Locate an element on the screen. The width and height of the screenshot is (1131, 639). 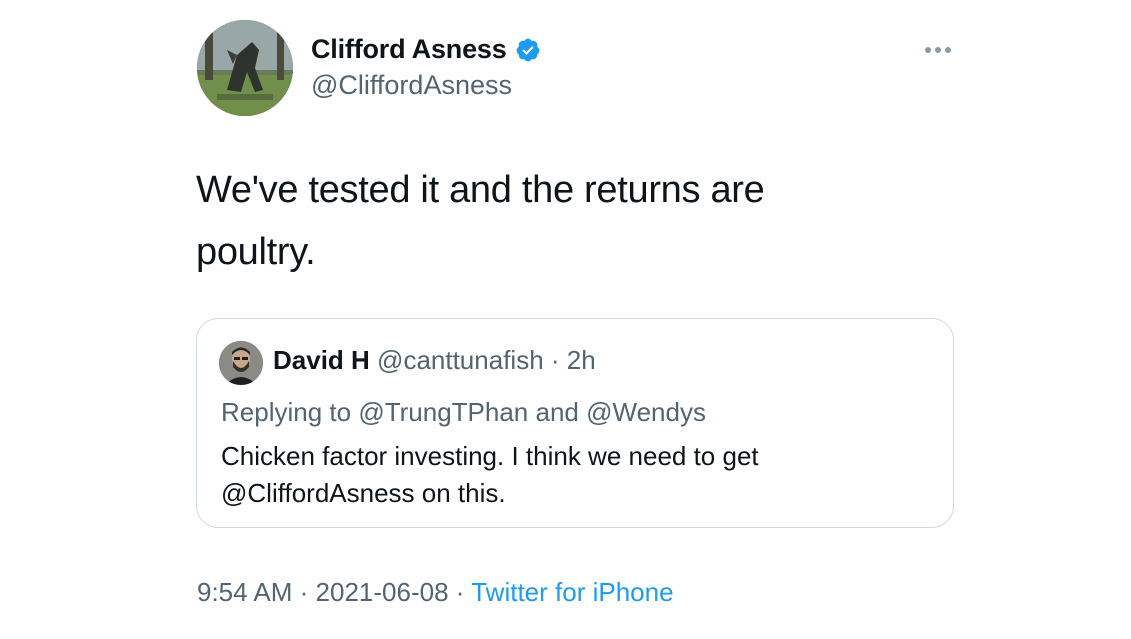
quoted-header: David H @canttunafish · 2h is located at coordinates (434, 360).